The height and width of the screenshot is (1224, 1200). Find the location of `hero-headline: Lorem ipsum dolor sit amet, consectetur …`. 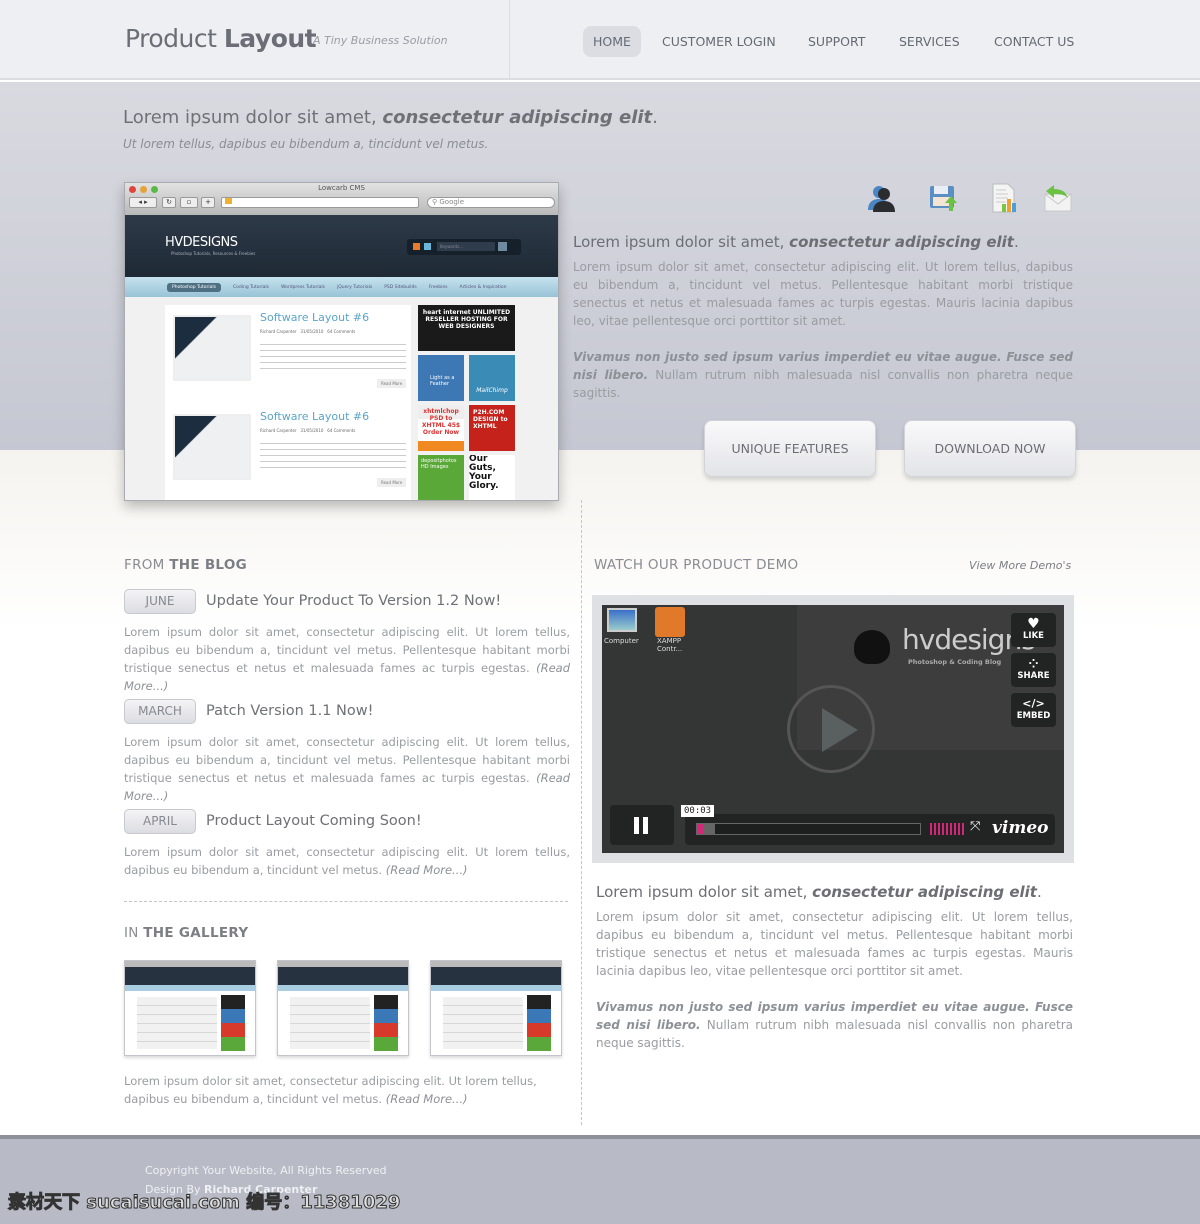

hero-headline: Lorem ipsum dolor sit amet, consectetur … is located at coordinates (390, 117).